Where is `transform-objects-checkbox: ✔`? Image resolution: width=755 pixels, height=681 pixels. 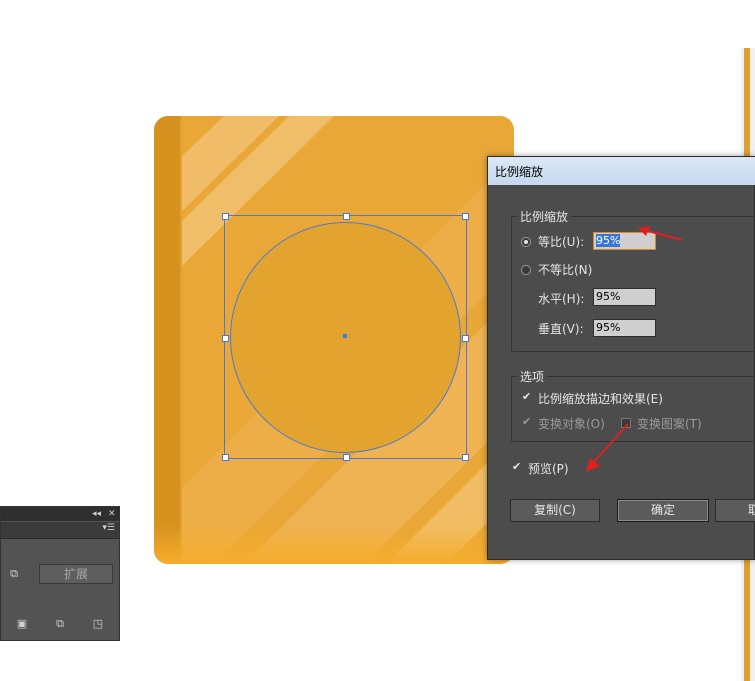 transform-objects-checkbox: ✔ is located at coordinates (527, 421).